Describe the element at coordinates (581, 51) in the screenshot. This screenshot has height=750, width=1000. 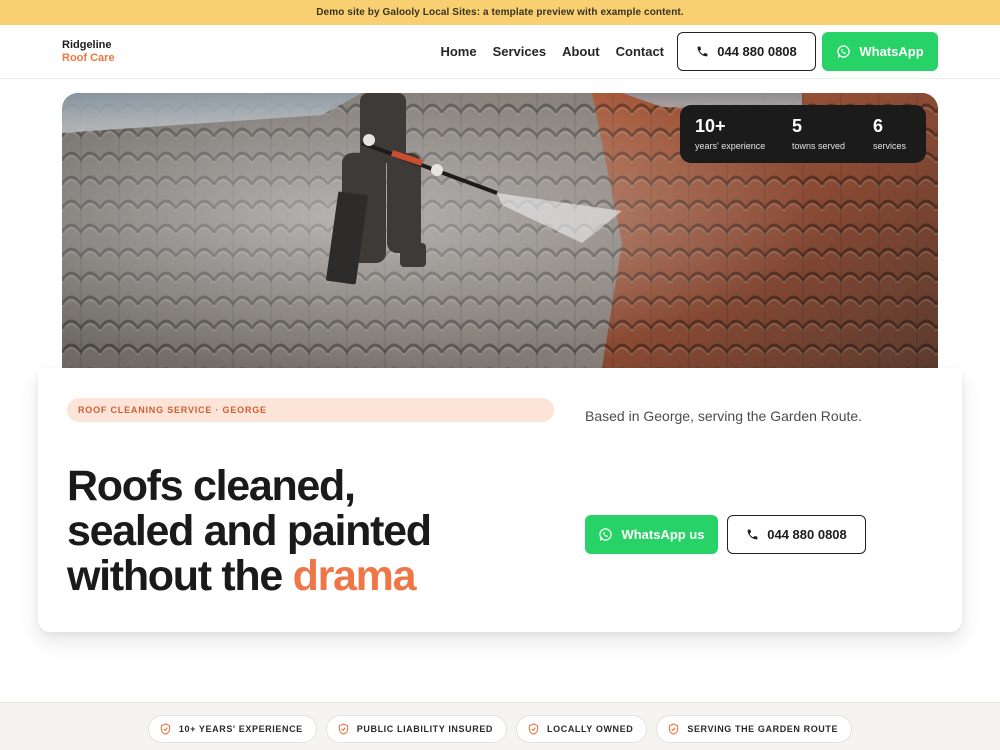
I see `nav-about: About` at that location.